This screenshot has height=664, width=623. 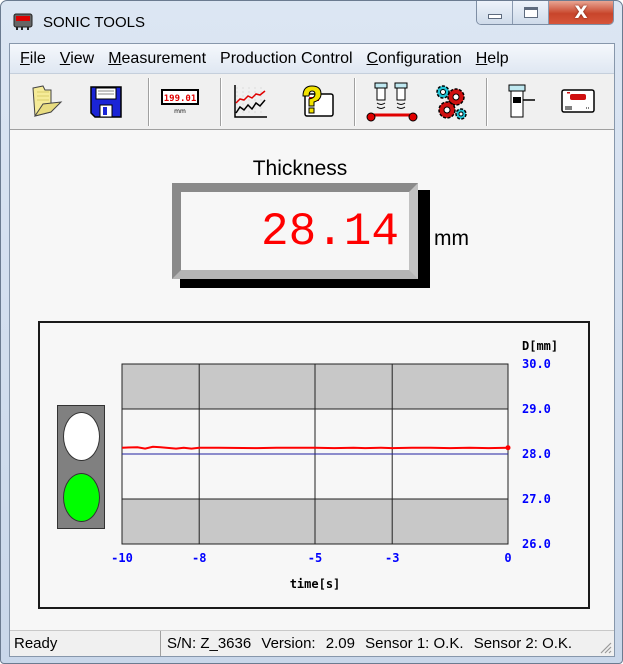 I want to click on menu-file: File, so click(x=34, y=59).